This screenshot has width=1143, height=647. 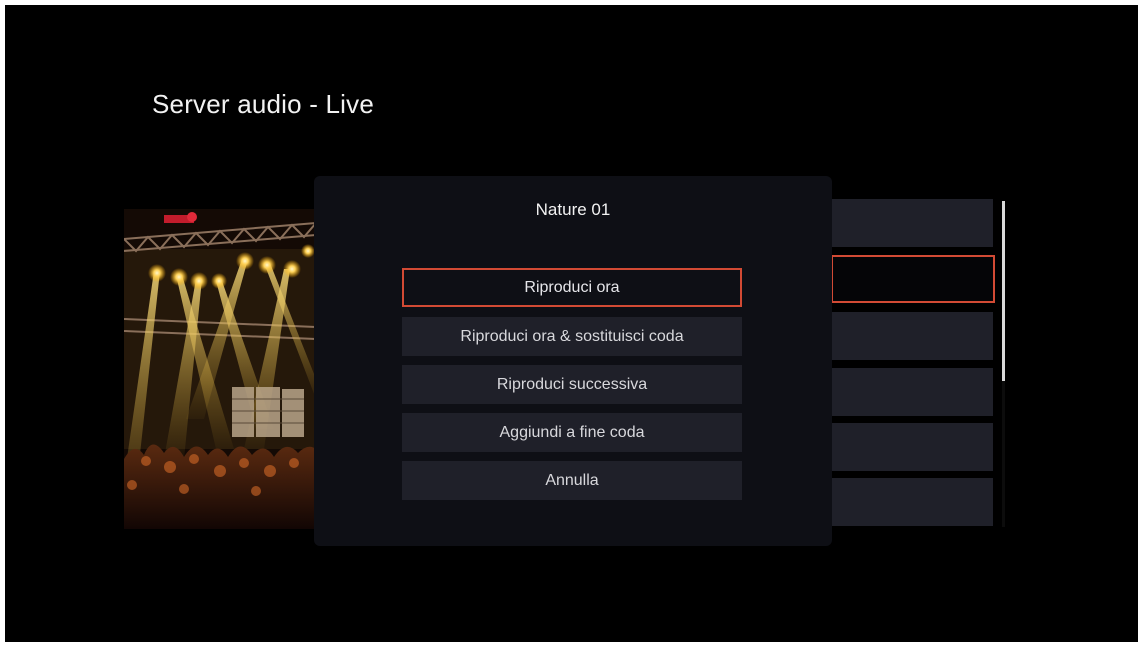 What do you see at coordinates (572, 336) in the screenshot?
I see `play-now-replace-queue-button: Riproduci ora & sostituisci coda` at bounding box center [572, 336].